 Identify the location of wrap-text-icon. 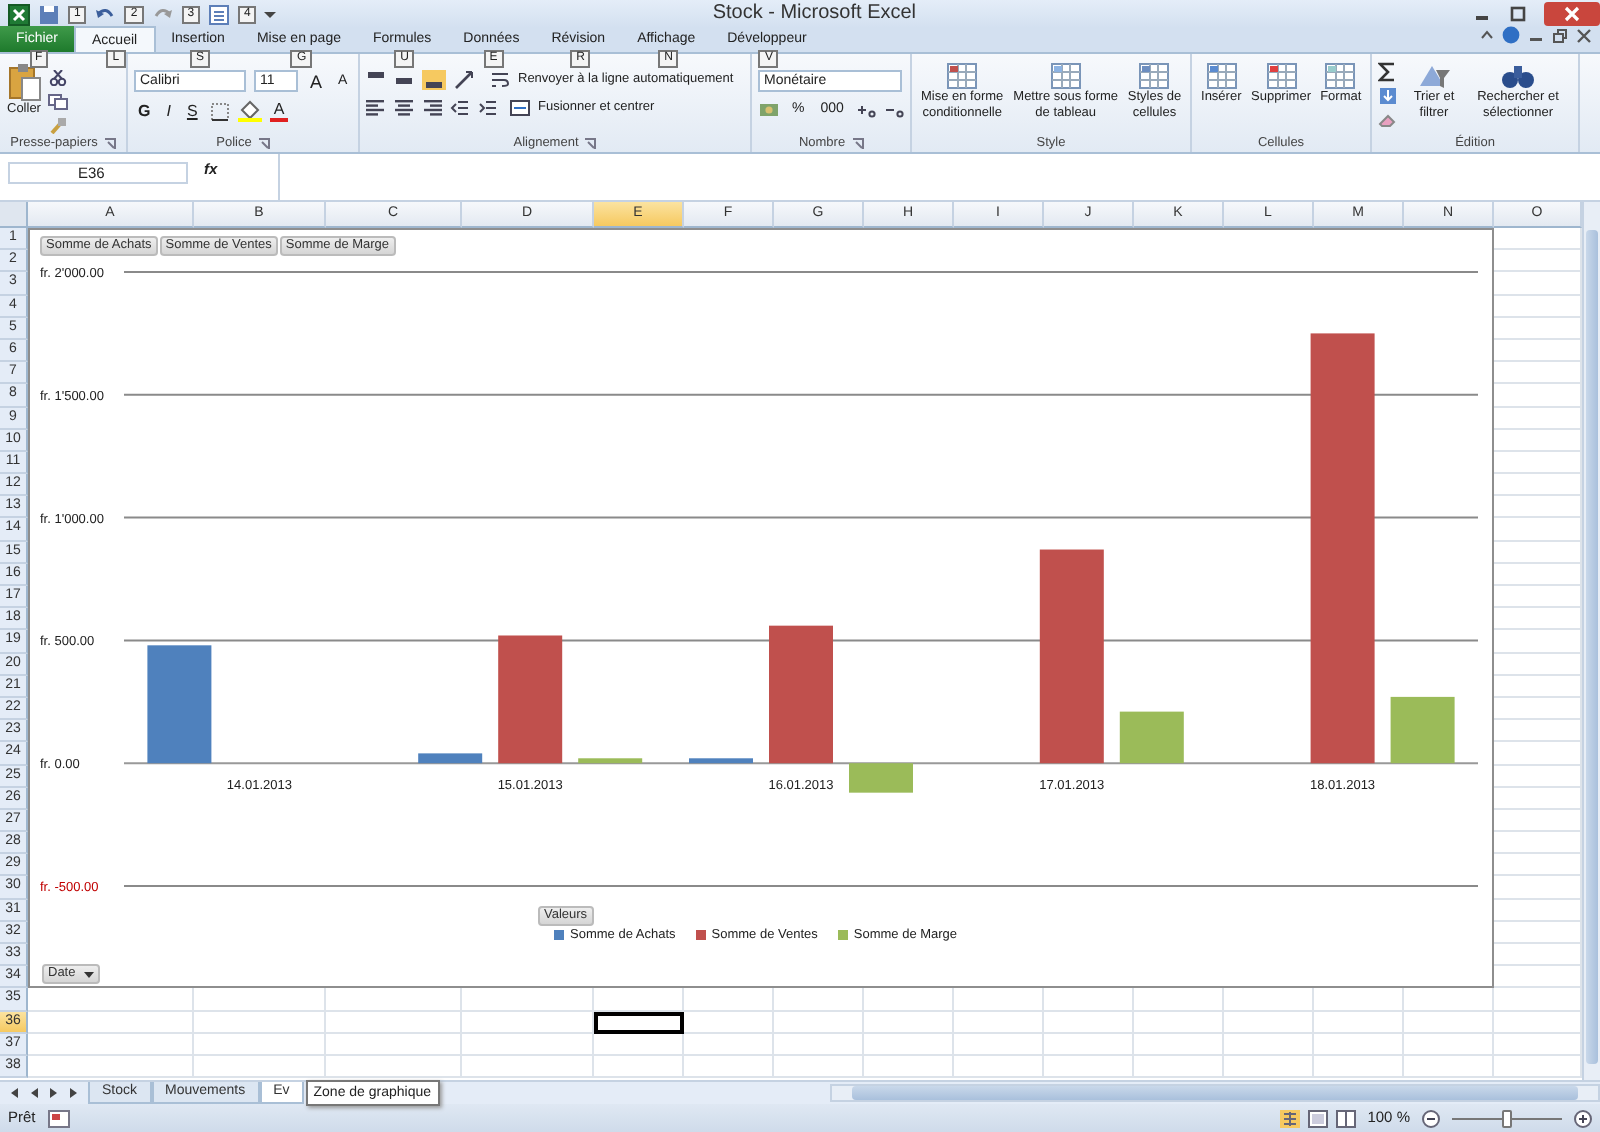
(500, 80).